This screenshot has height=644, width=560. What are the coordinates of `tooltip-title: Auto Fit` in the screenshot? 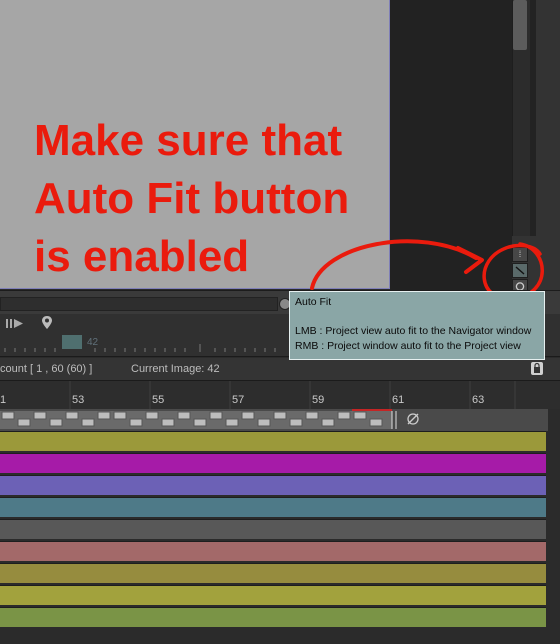 It's located at (313, 302).